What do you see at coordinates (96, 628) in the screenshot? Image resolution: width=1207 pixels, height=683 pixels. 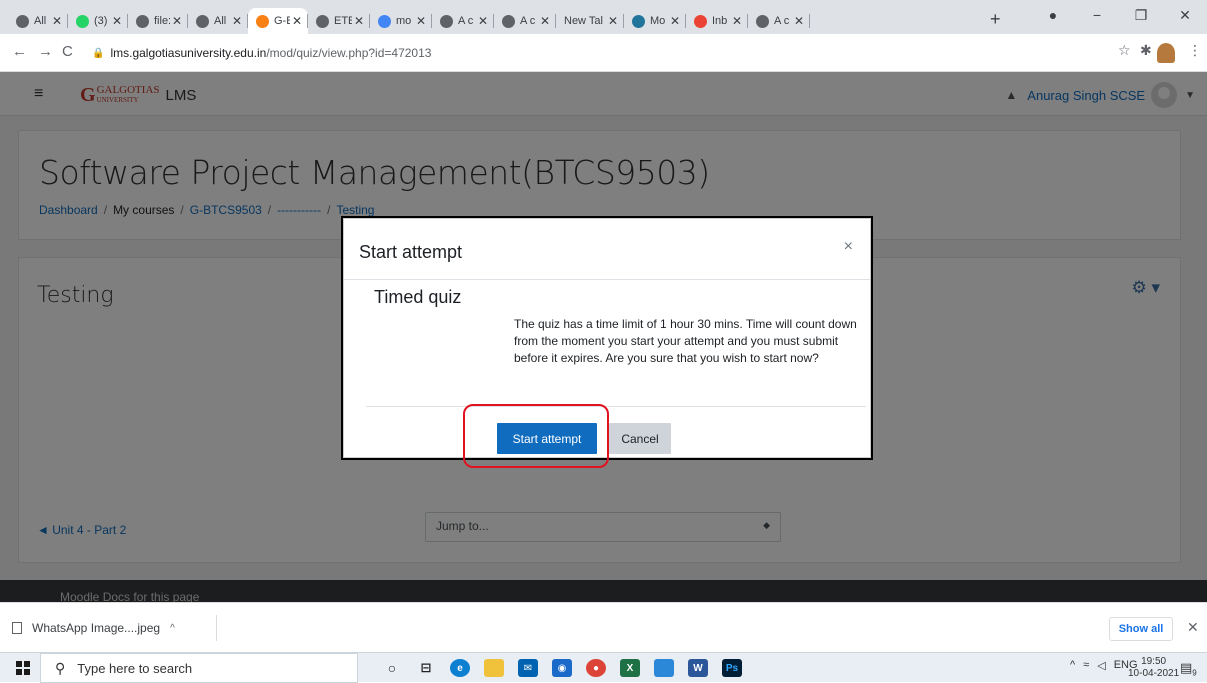 I see `download-filename: WhatsApp Image....jpeg` at bounding box center [96, 628].